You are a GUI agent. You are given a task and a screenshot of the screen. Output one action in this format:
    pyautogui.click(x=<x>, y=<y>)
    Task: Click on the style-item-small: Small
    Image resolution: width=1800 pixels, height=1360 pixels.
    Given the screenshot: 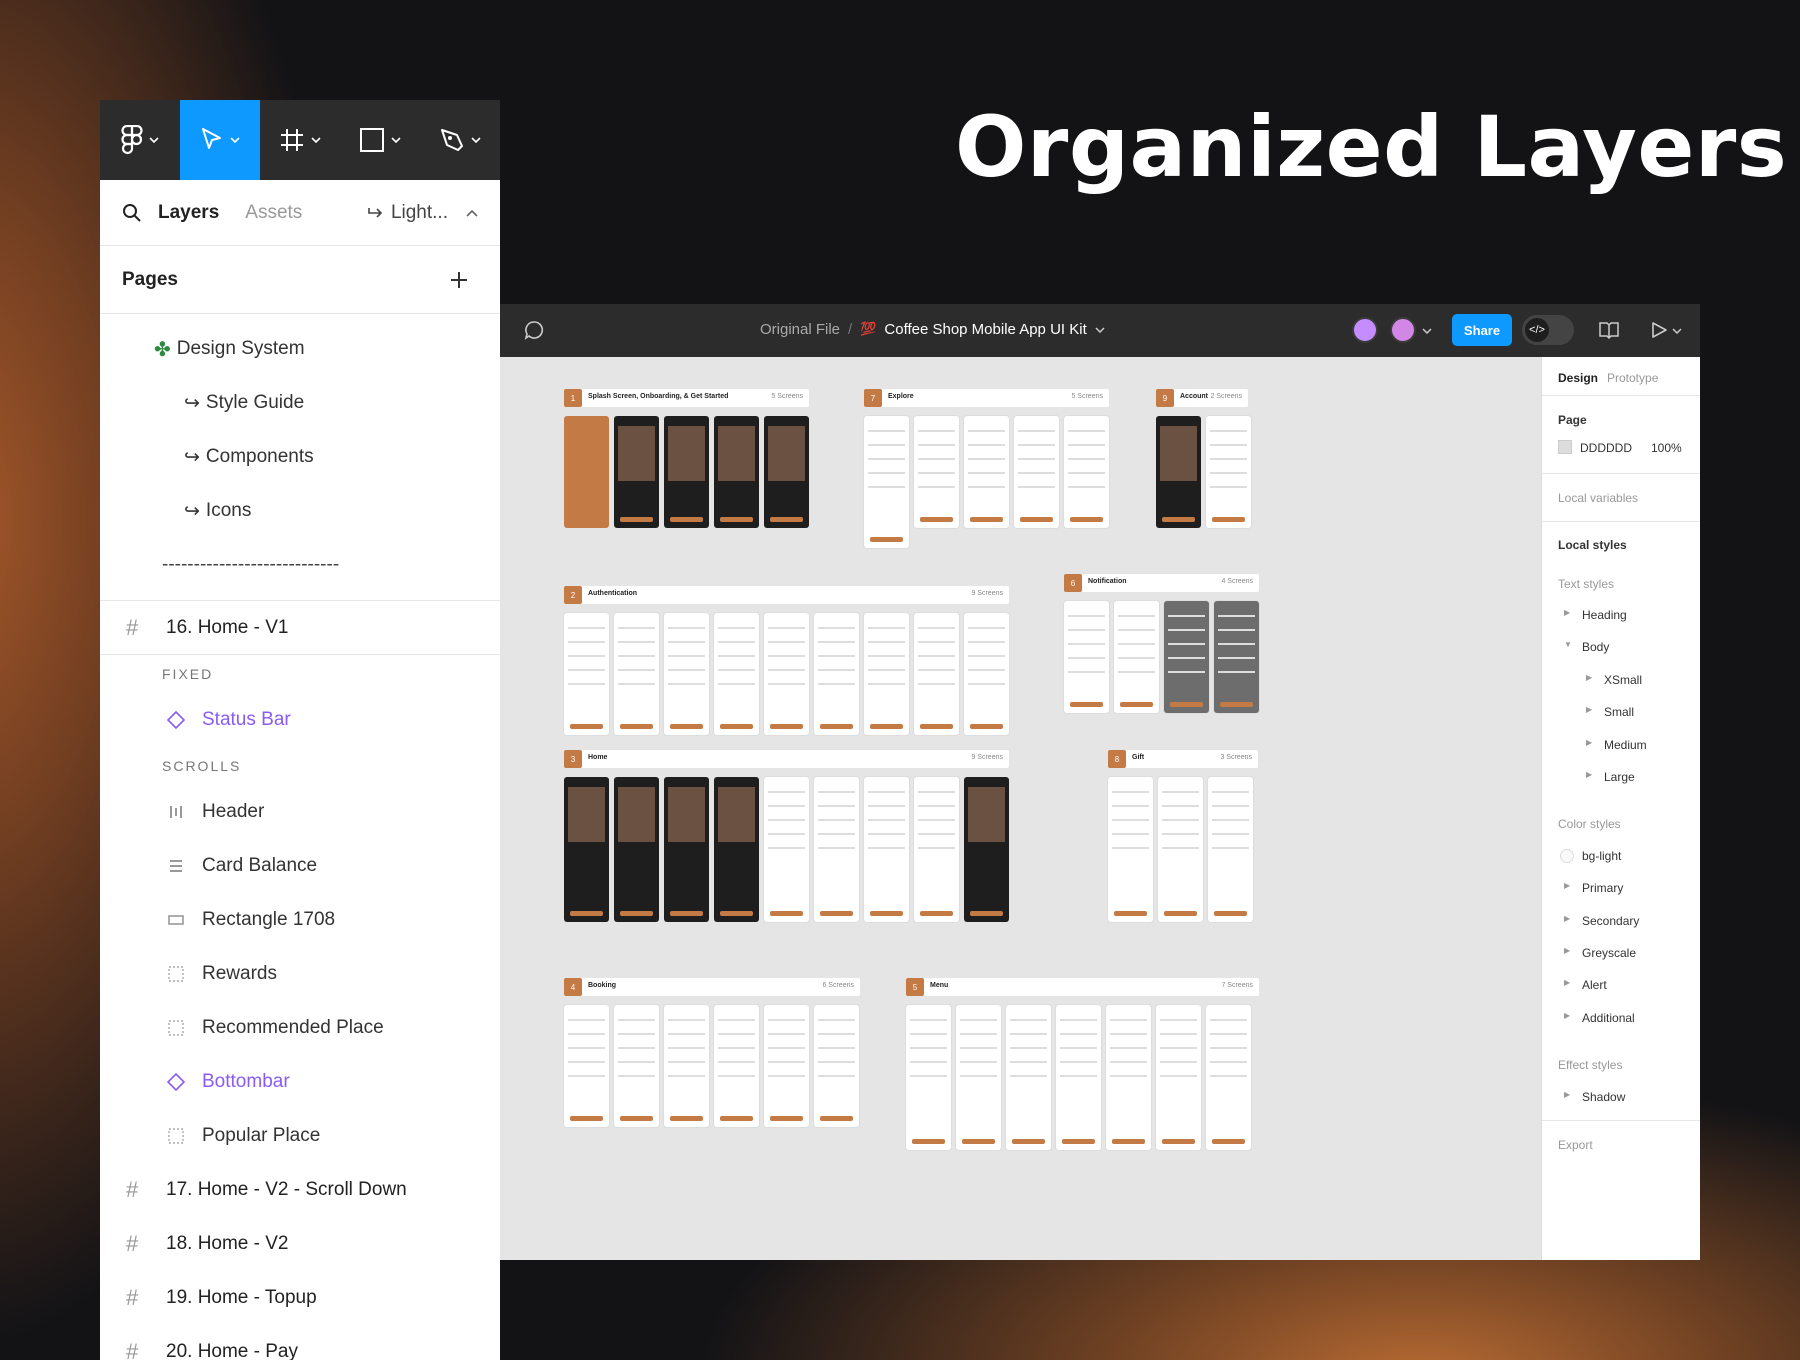 What is the action you would take?
    pyautogui.click(x=1619, y=712)
    